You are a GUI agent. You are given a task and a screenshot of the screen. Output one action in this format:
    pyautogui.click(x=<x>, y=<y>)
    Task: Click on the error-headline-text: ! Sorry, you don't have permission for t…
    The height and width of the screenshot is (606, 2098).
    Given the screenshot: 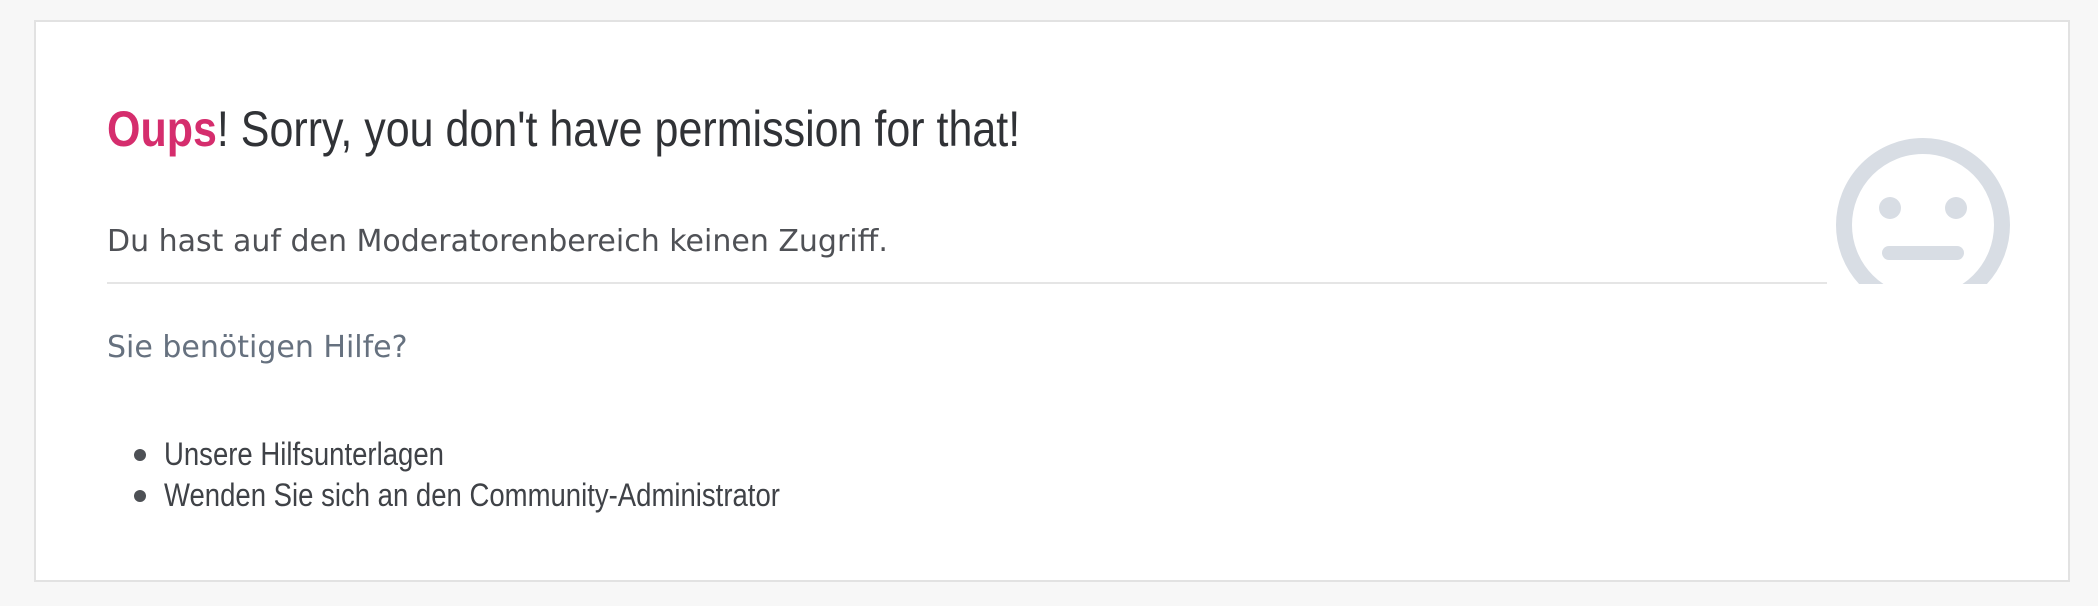 What is the action you would take?
    pyautogui.click(x=618, y=129)
    